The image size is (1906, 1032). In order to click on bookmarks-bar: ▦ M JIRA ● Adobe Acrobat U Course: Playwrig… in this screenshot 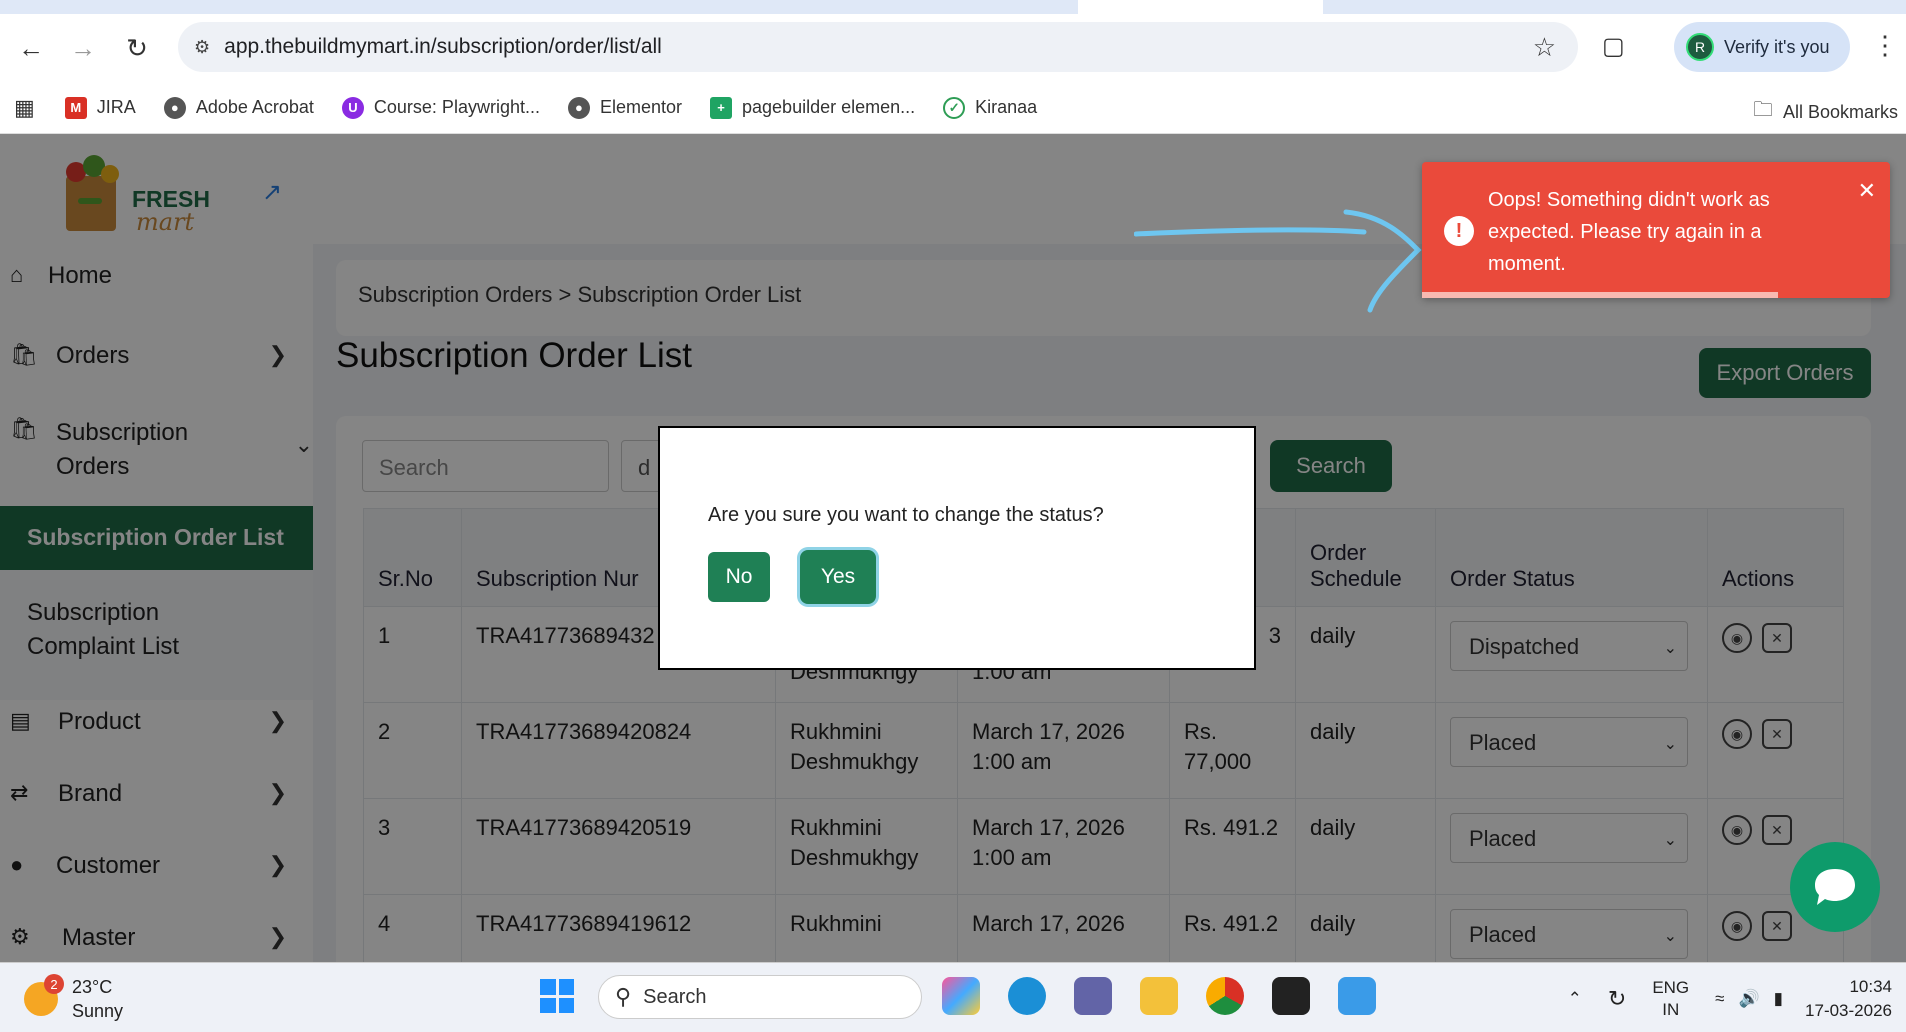, I will do `click(953, 108)`.